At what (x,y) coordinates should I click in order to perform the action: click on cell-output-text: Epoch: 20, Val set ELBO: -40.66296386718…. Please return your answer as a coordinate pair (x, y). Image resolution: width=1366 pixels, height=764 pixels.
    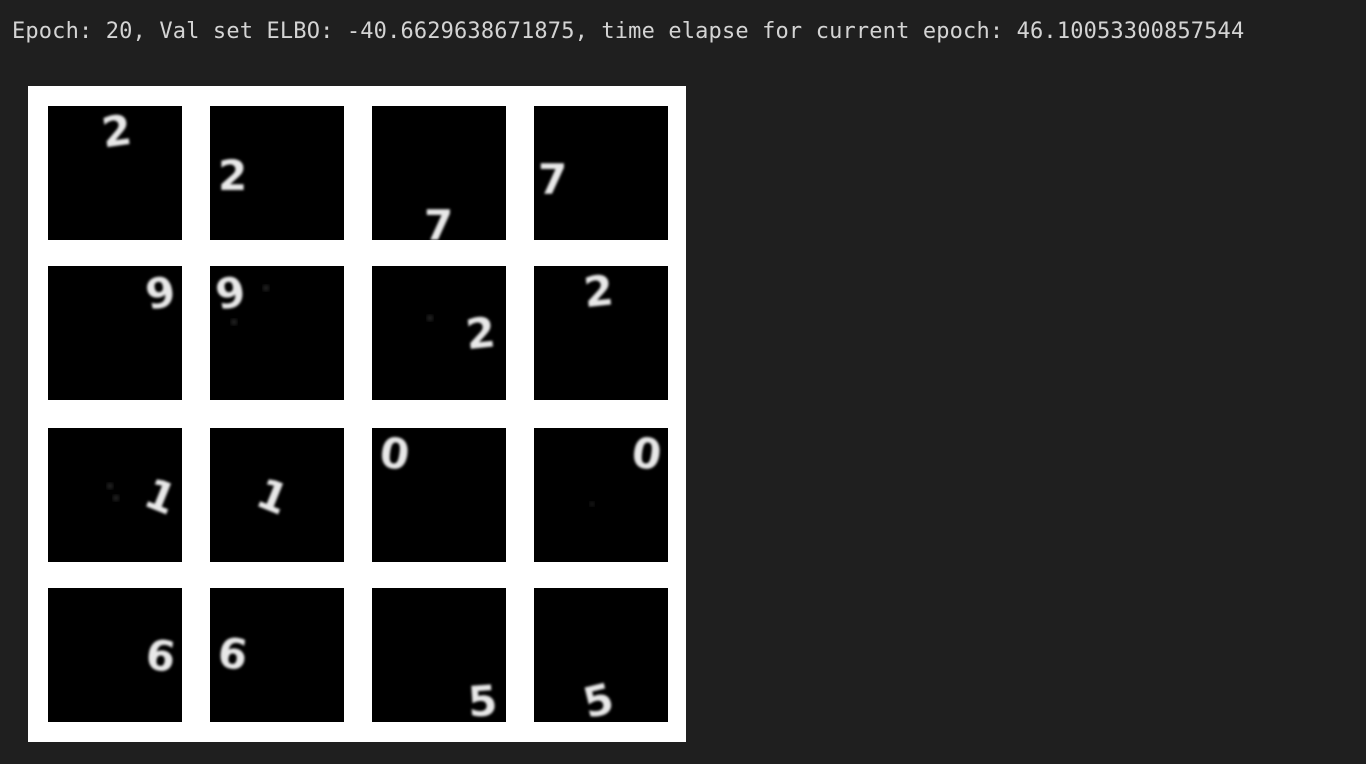
    Looking at the image, I should click on (628, 31).